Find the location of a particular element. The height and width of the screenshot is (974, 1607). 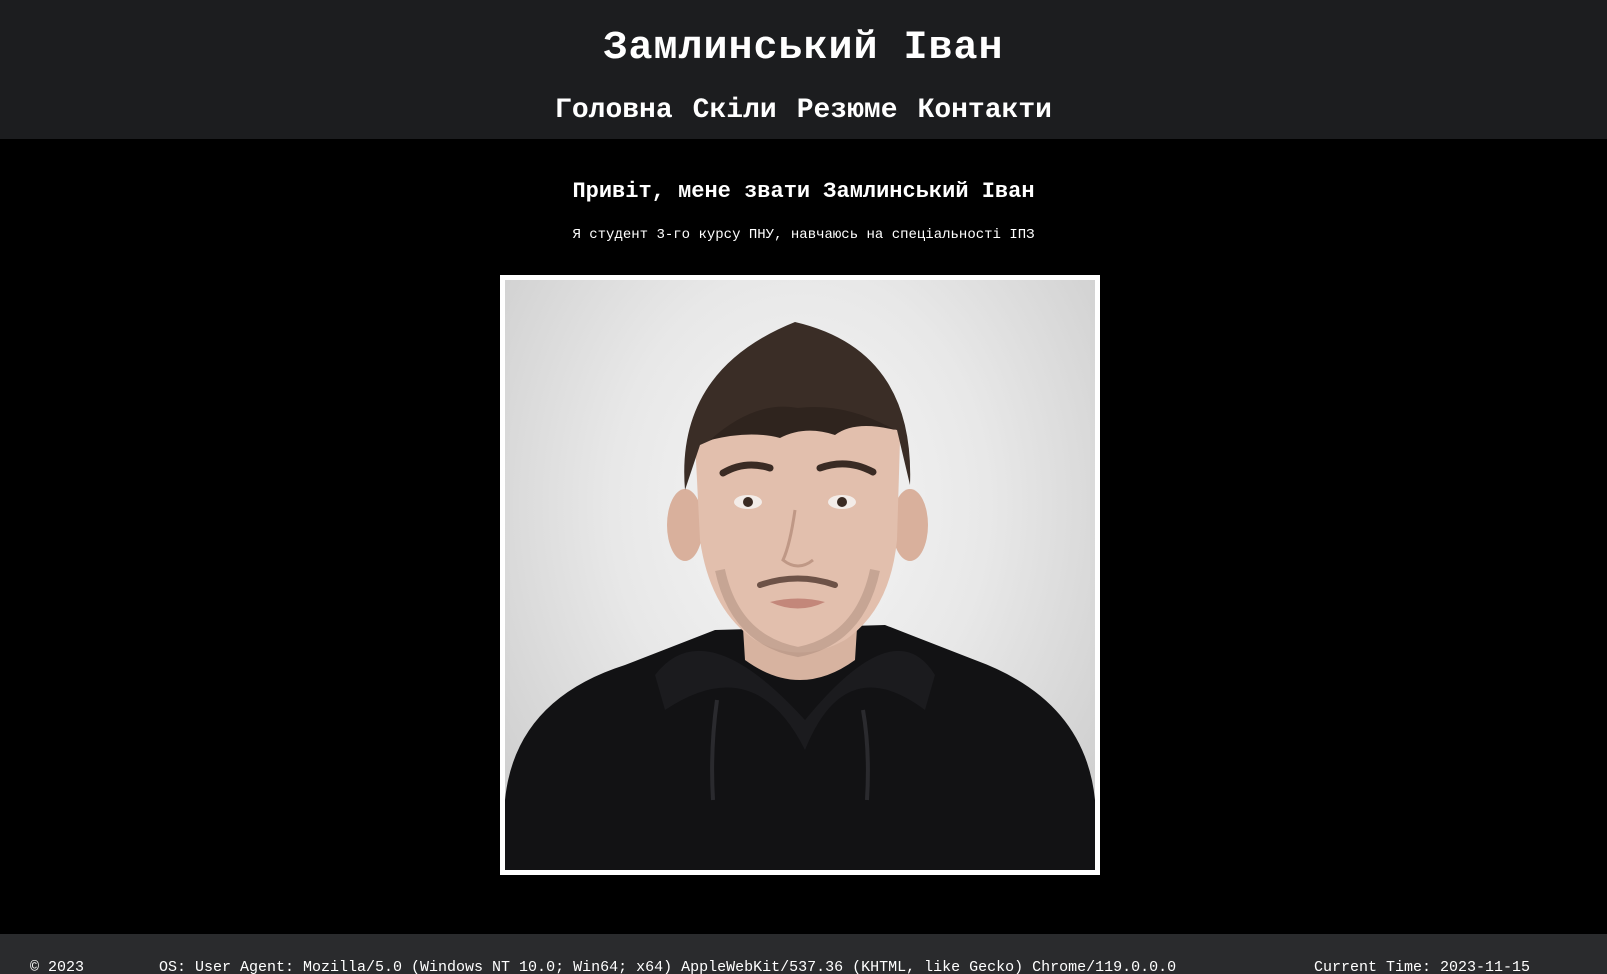

nav-link-contacts: Контакти is located at coordinates (985, 111).